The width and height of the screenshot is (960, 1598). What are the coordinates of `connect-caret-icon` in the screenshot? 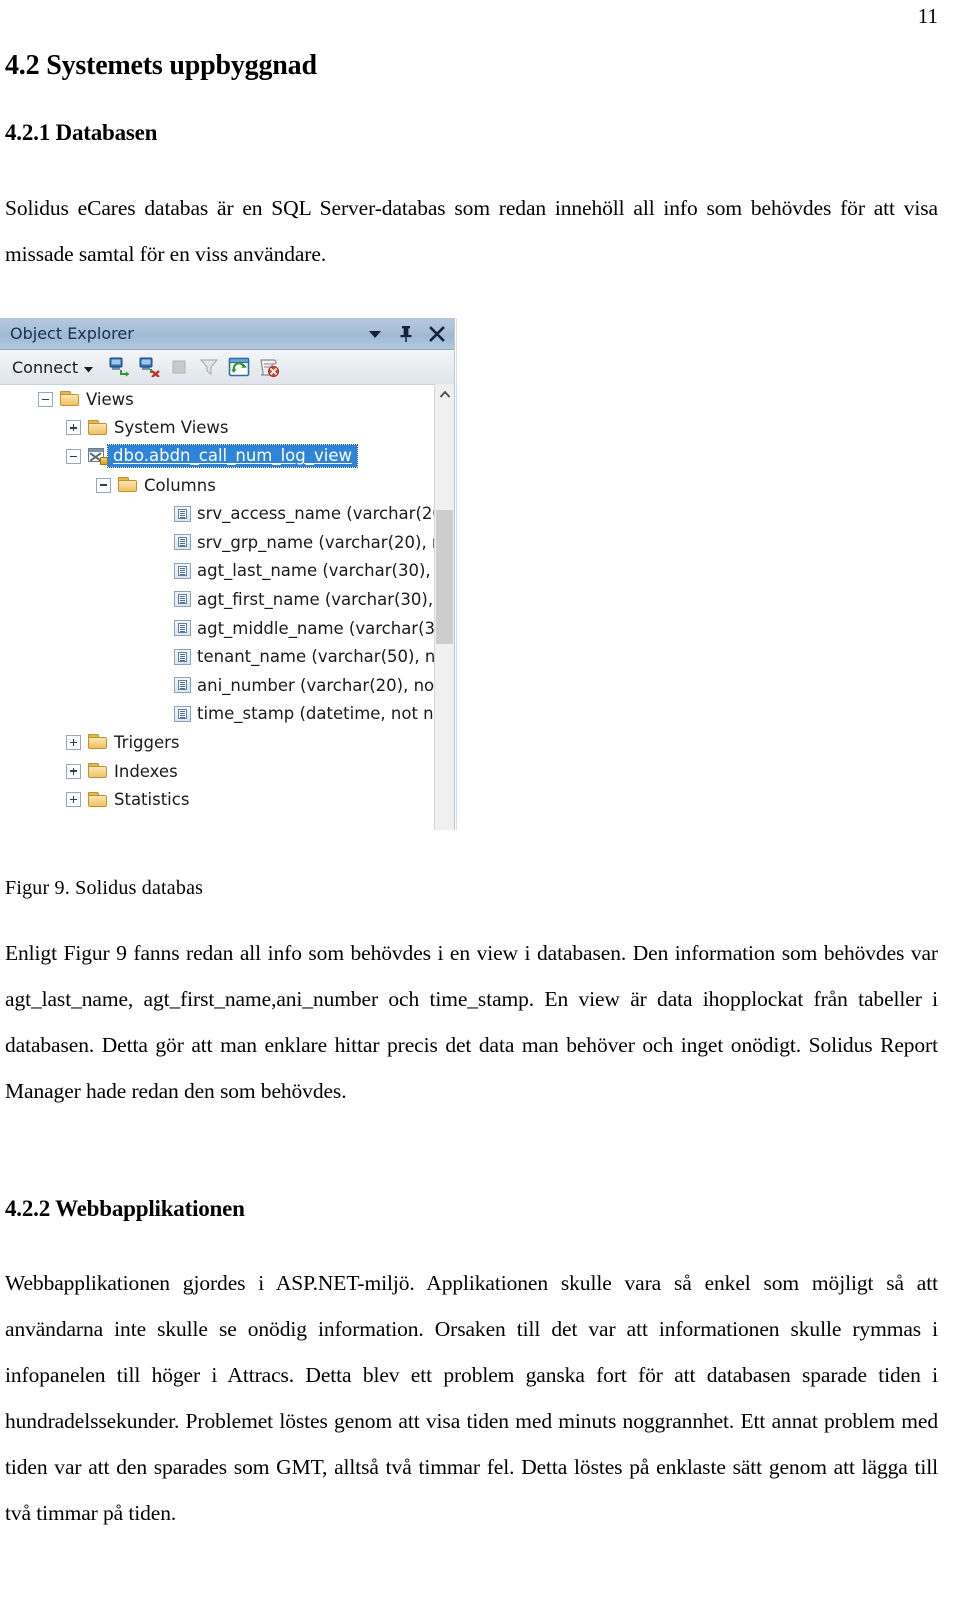 It's located at (89, 367).